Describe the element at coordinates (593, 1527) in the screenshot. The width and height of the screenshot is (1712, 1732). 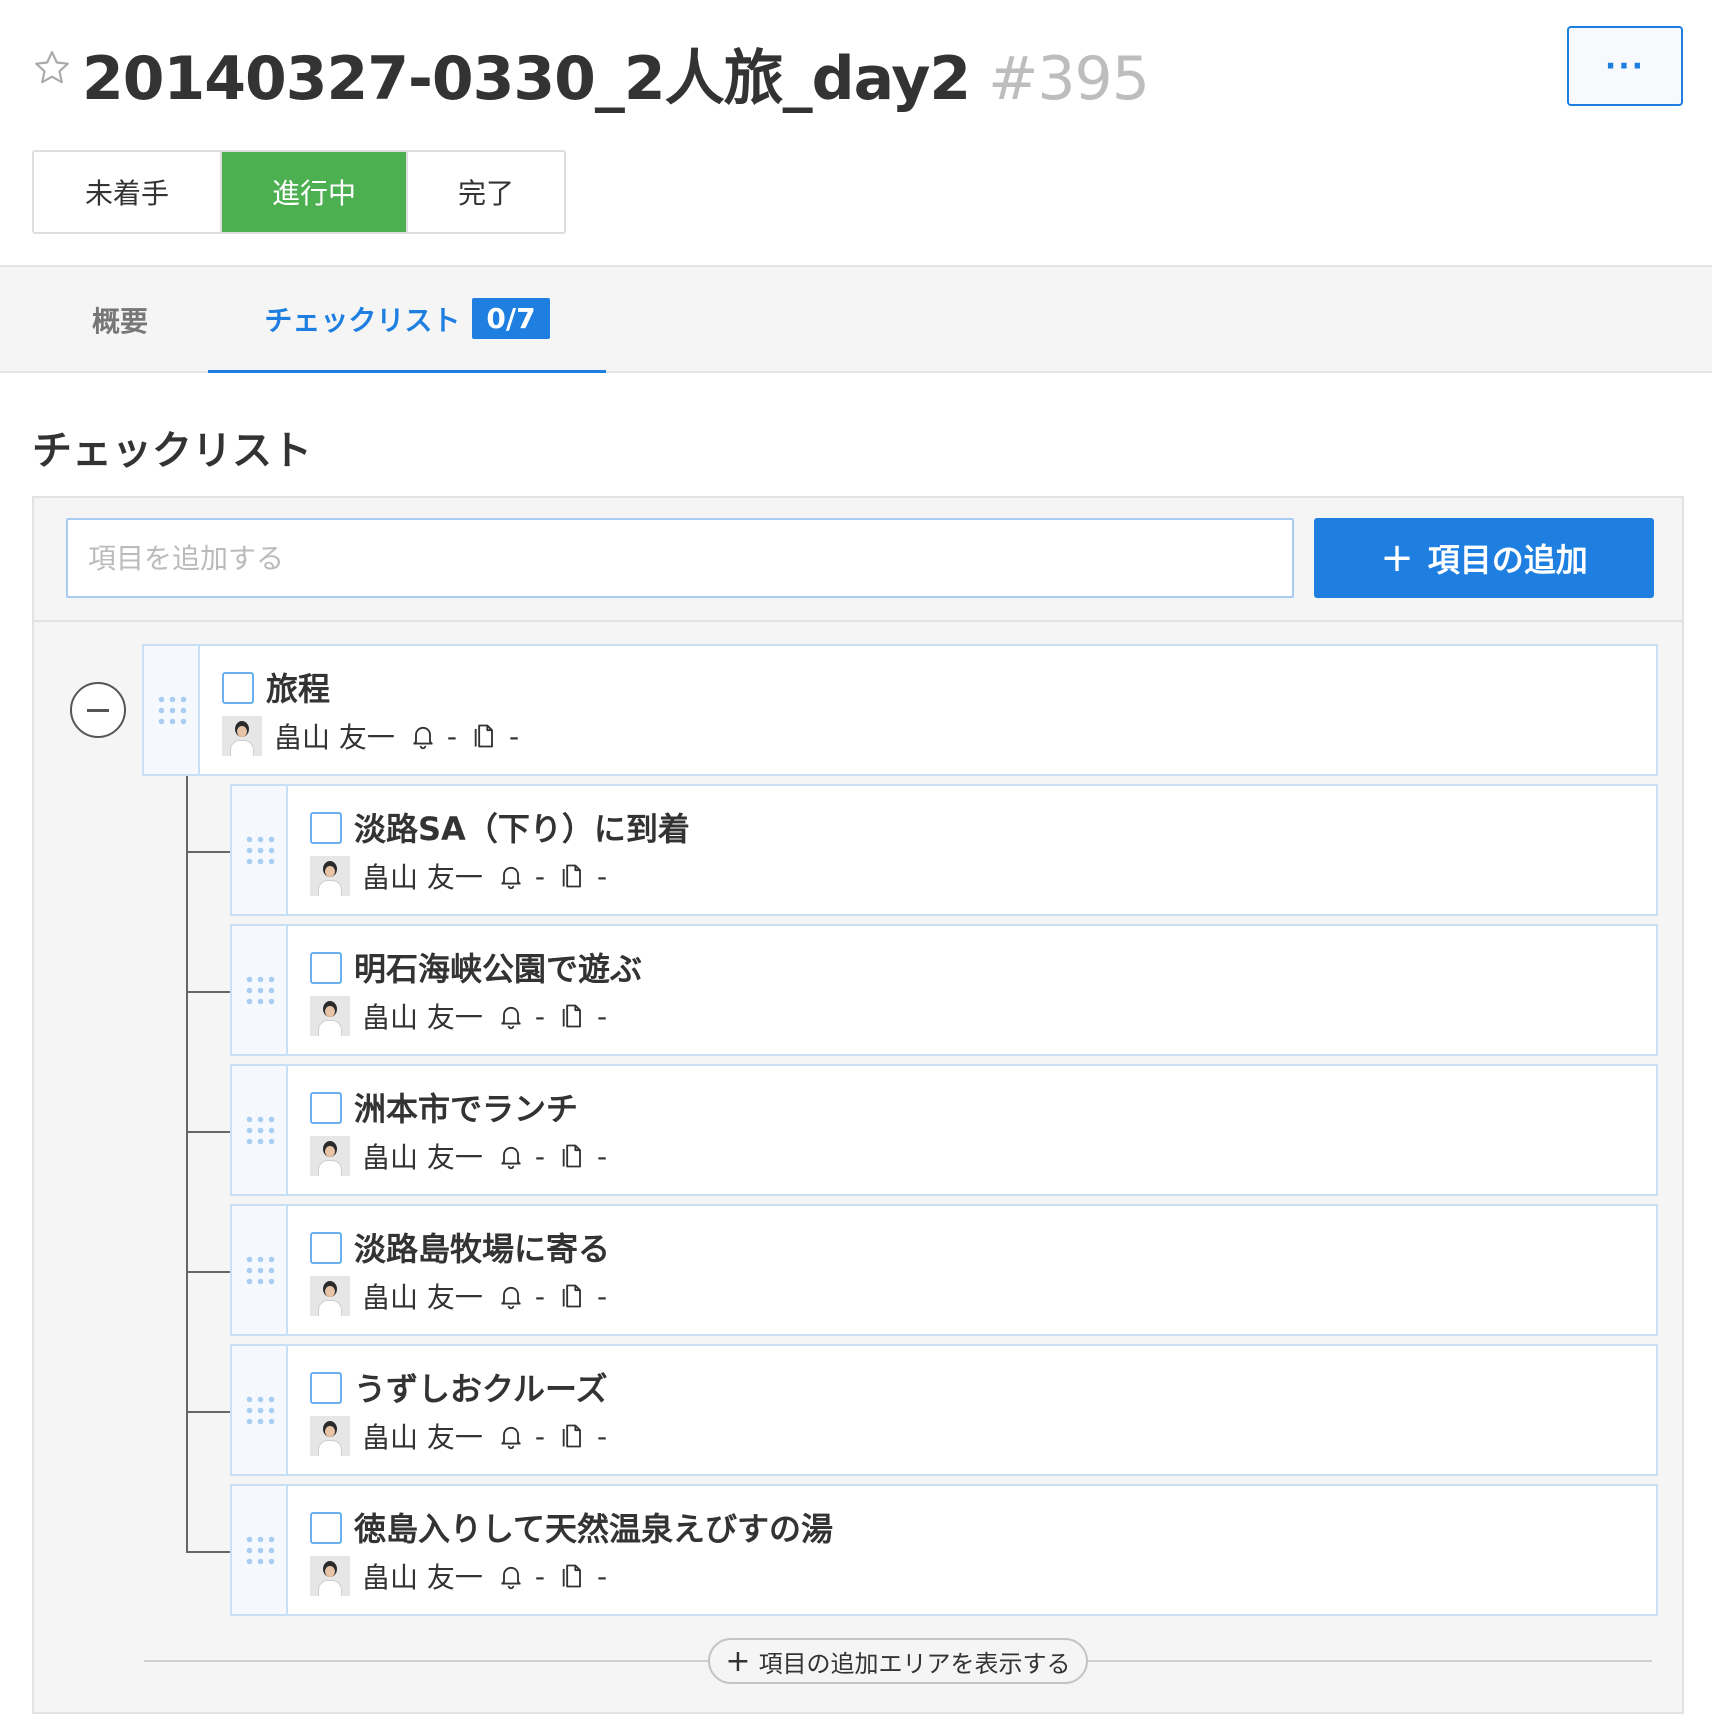
I see `item-label: 徳島入りして天然温泉えびすの湯` at that location.